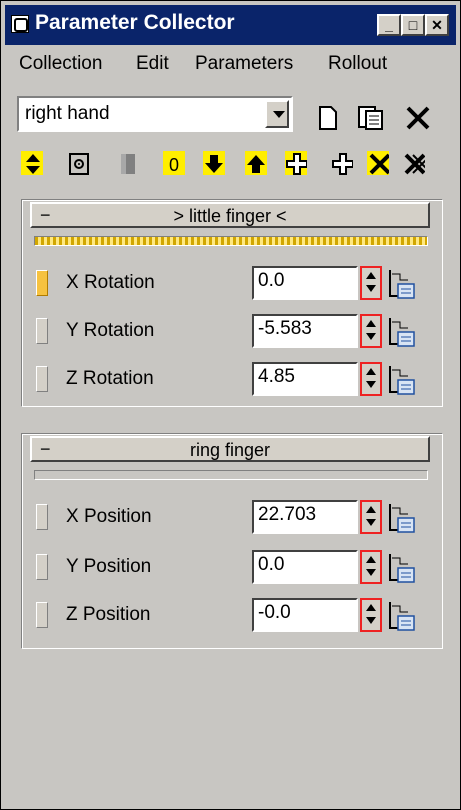 The width and height of the screenshot is (461, 810). I want to click on parameter-value: 22.703, so click(287, 514).